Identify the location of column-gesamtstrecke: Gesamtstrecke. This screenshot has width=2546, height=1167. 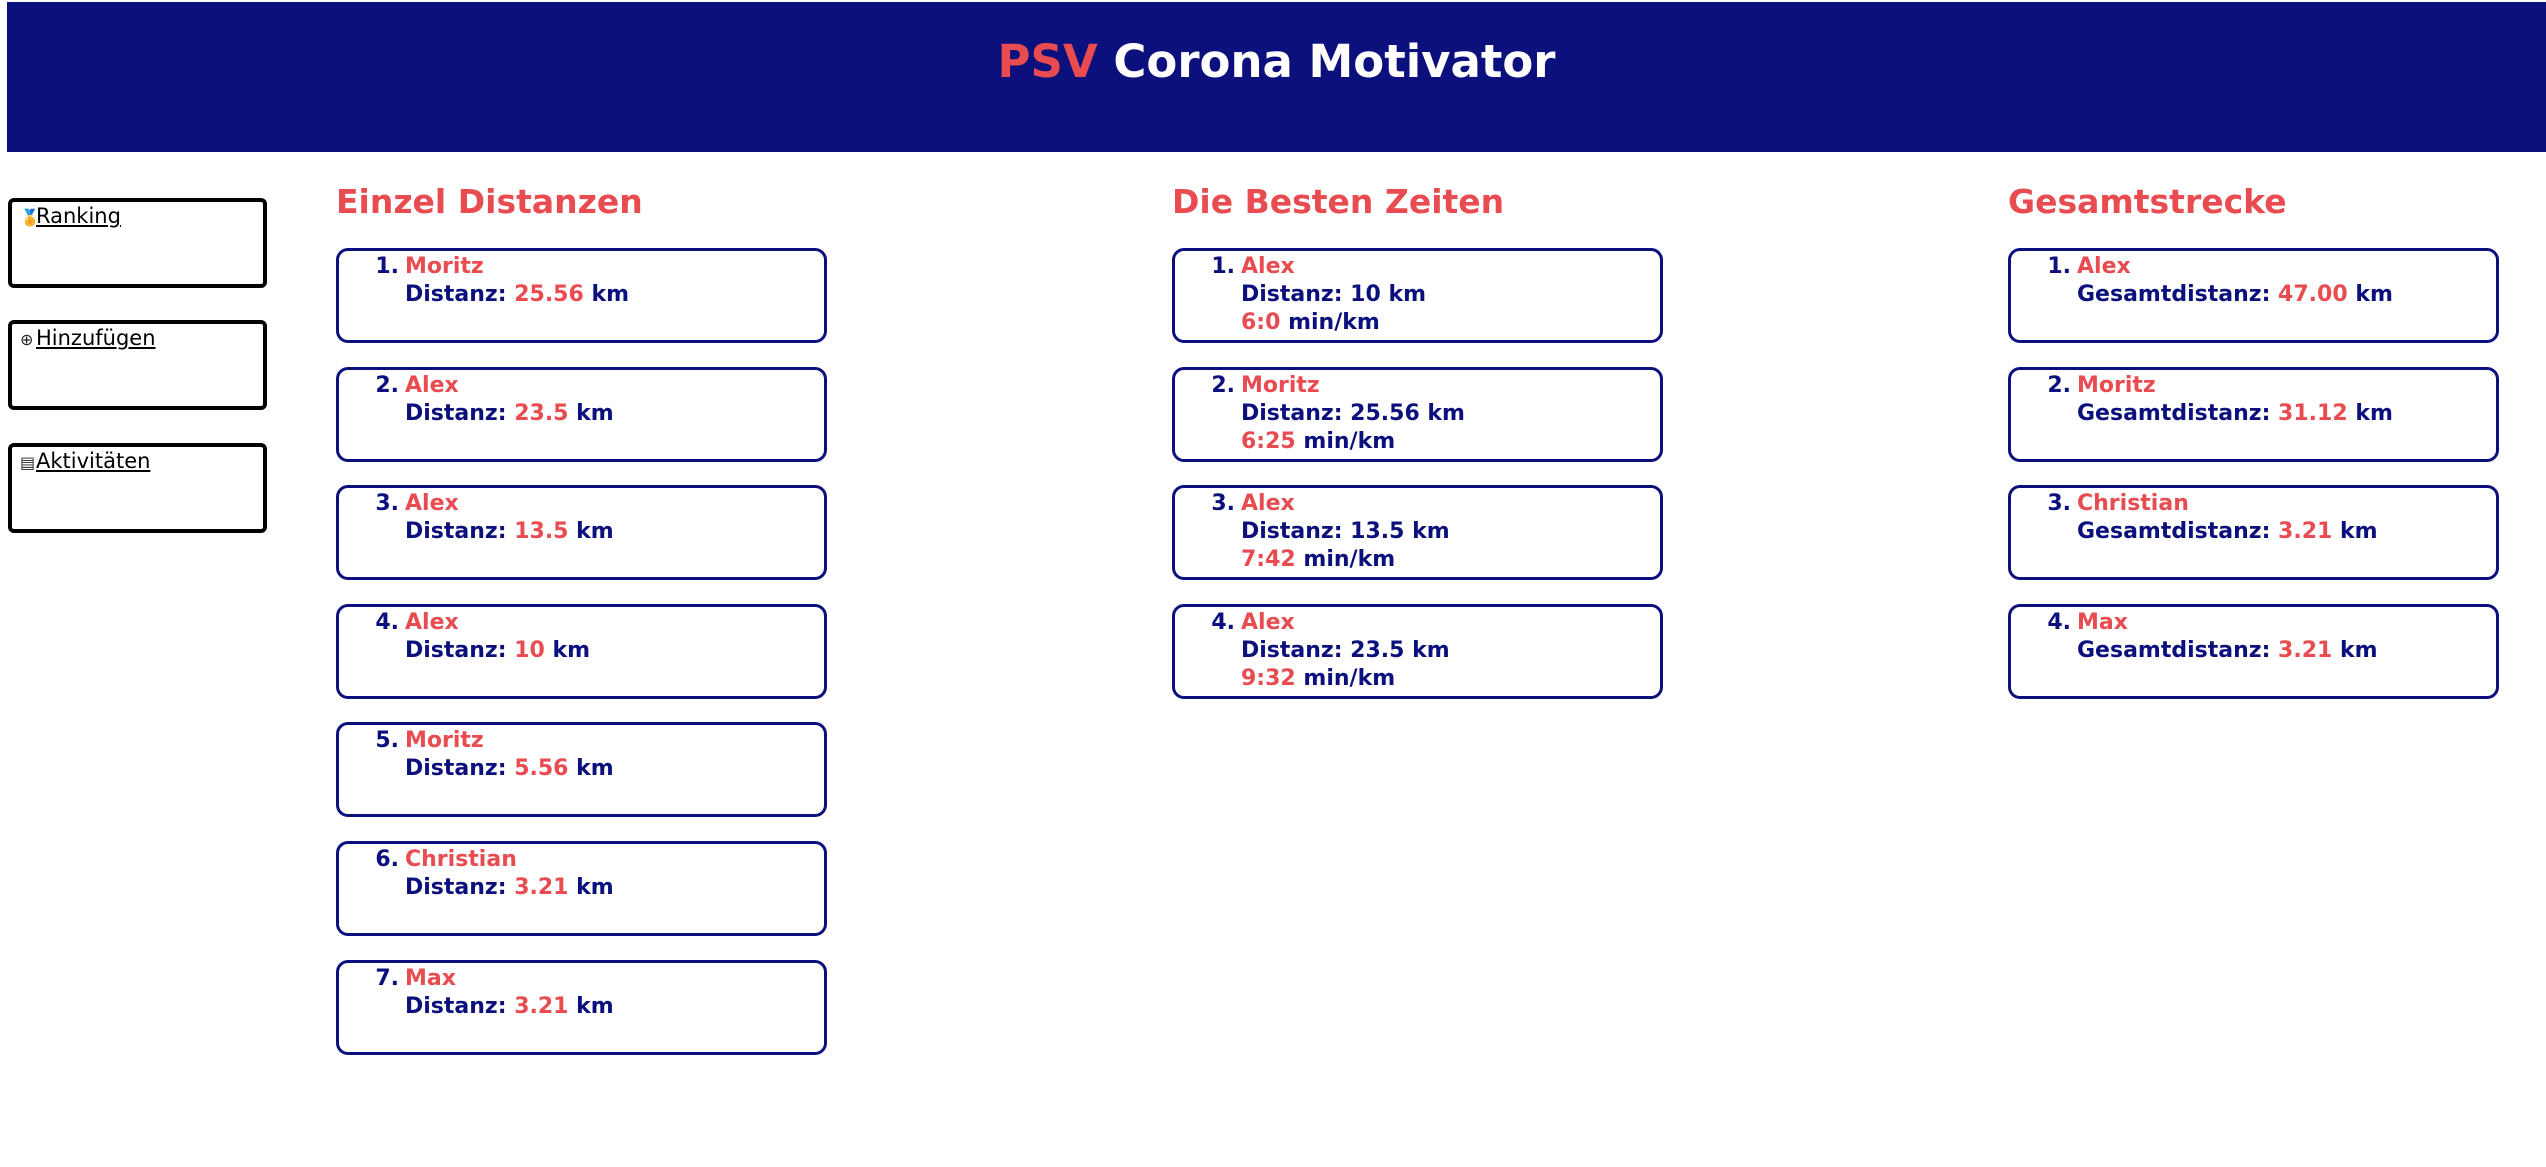
(2147, 202).